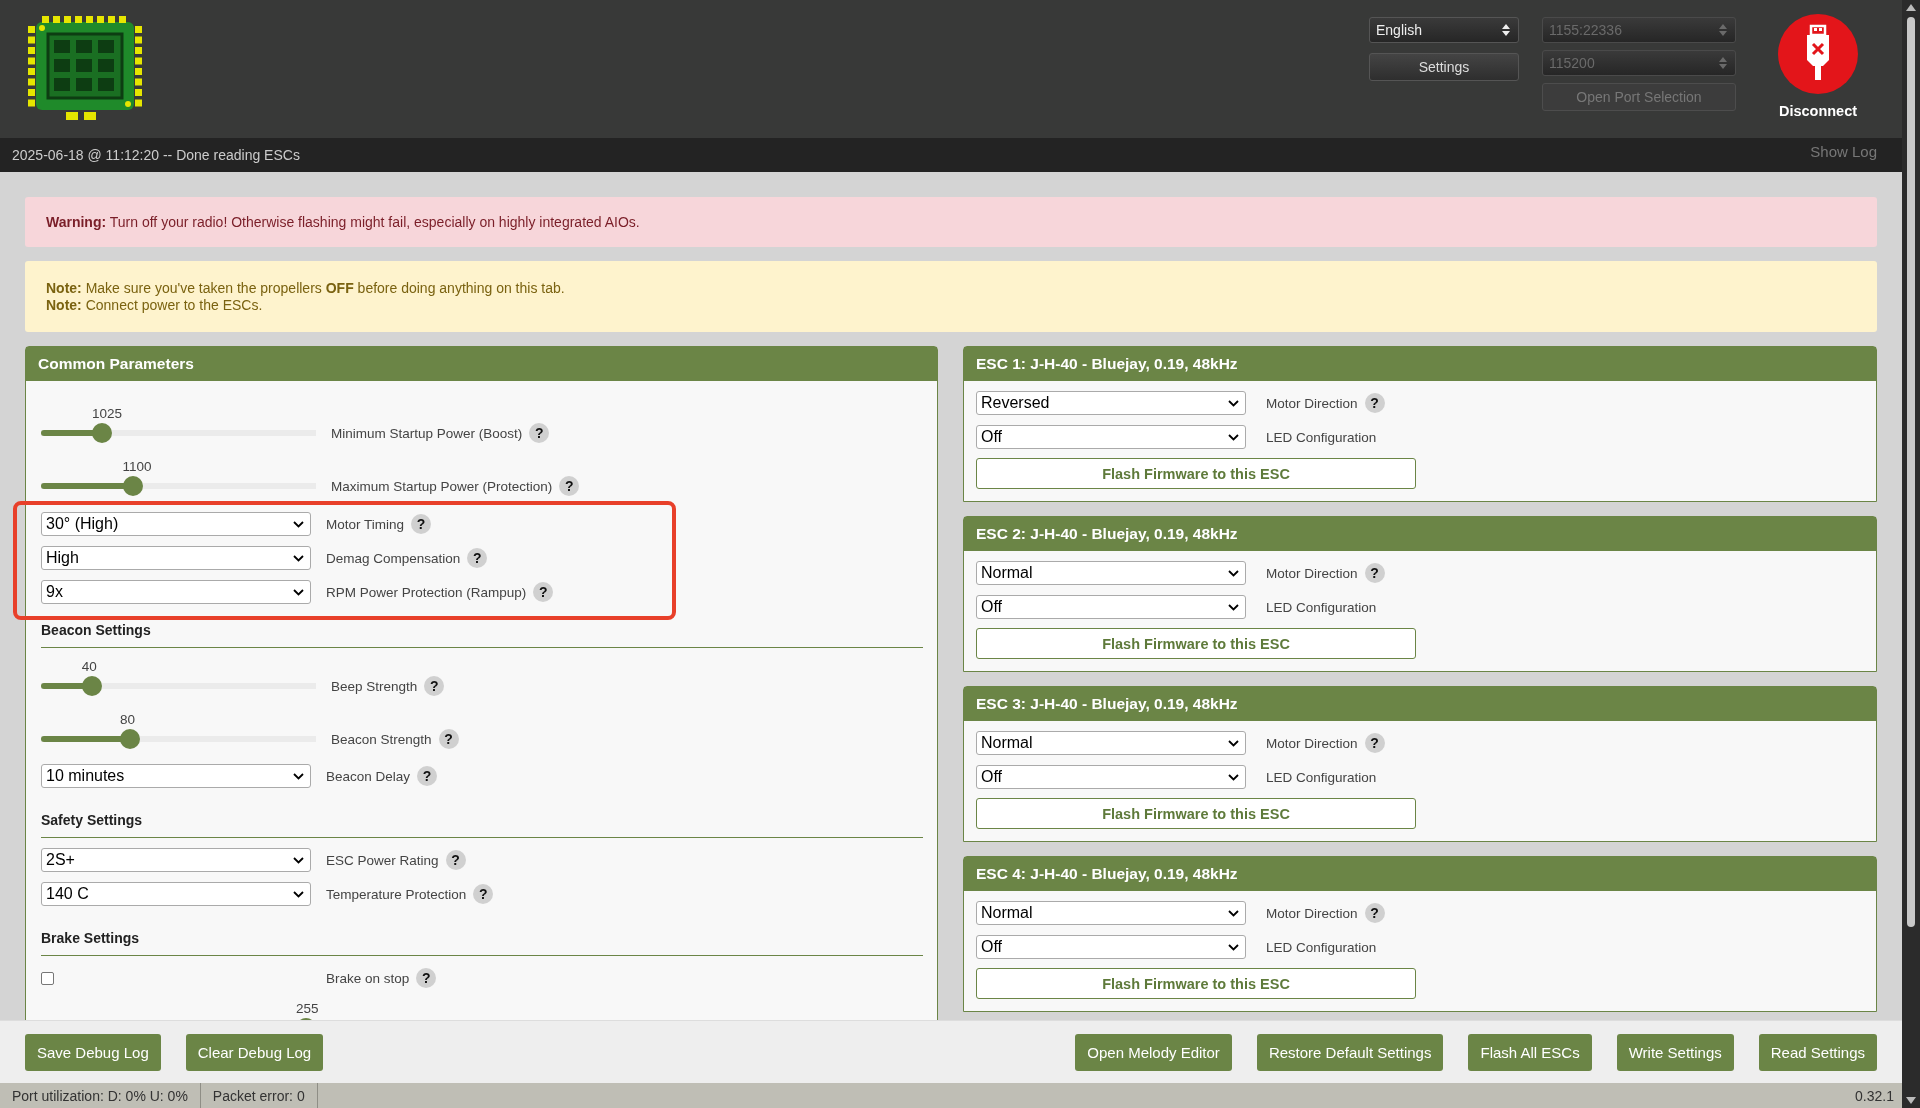 The width and height of the screenshot is (1920, 1108). I want to click on note-text: Note: Make sure you've taken the propellers OFF before doing anything on this tab., so click(306, 288).